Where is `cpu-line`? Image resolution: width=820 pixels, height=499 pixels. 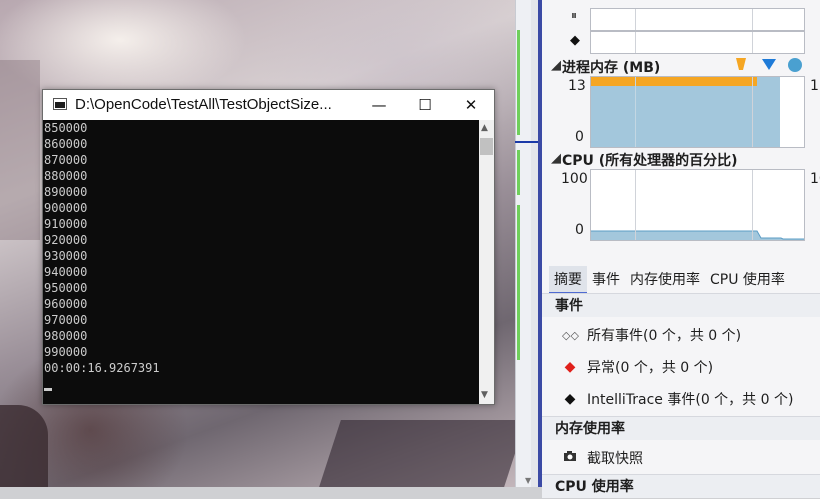 cpu-line is located at coordinates (697, 235).